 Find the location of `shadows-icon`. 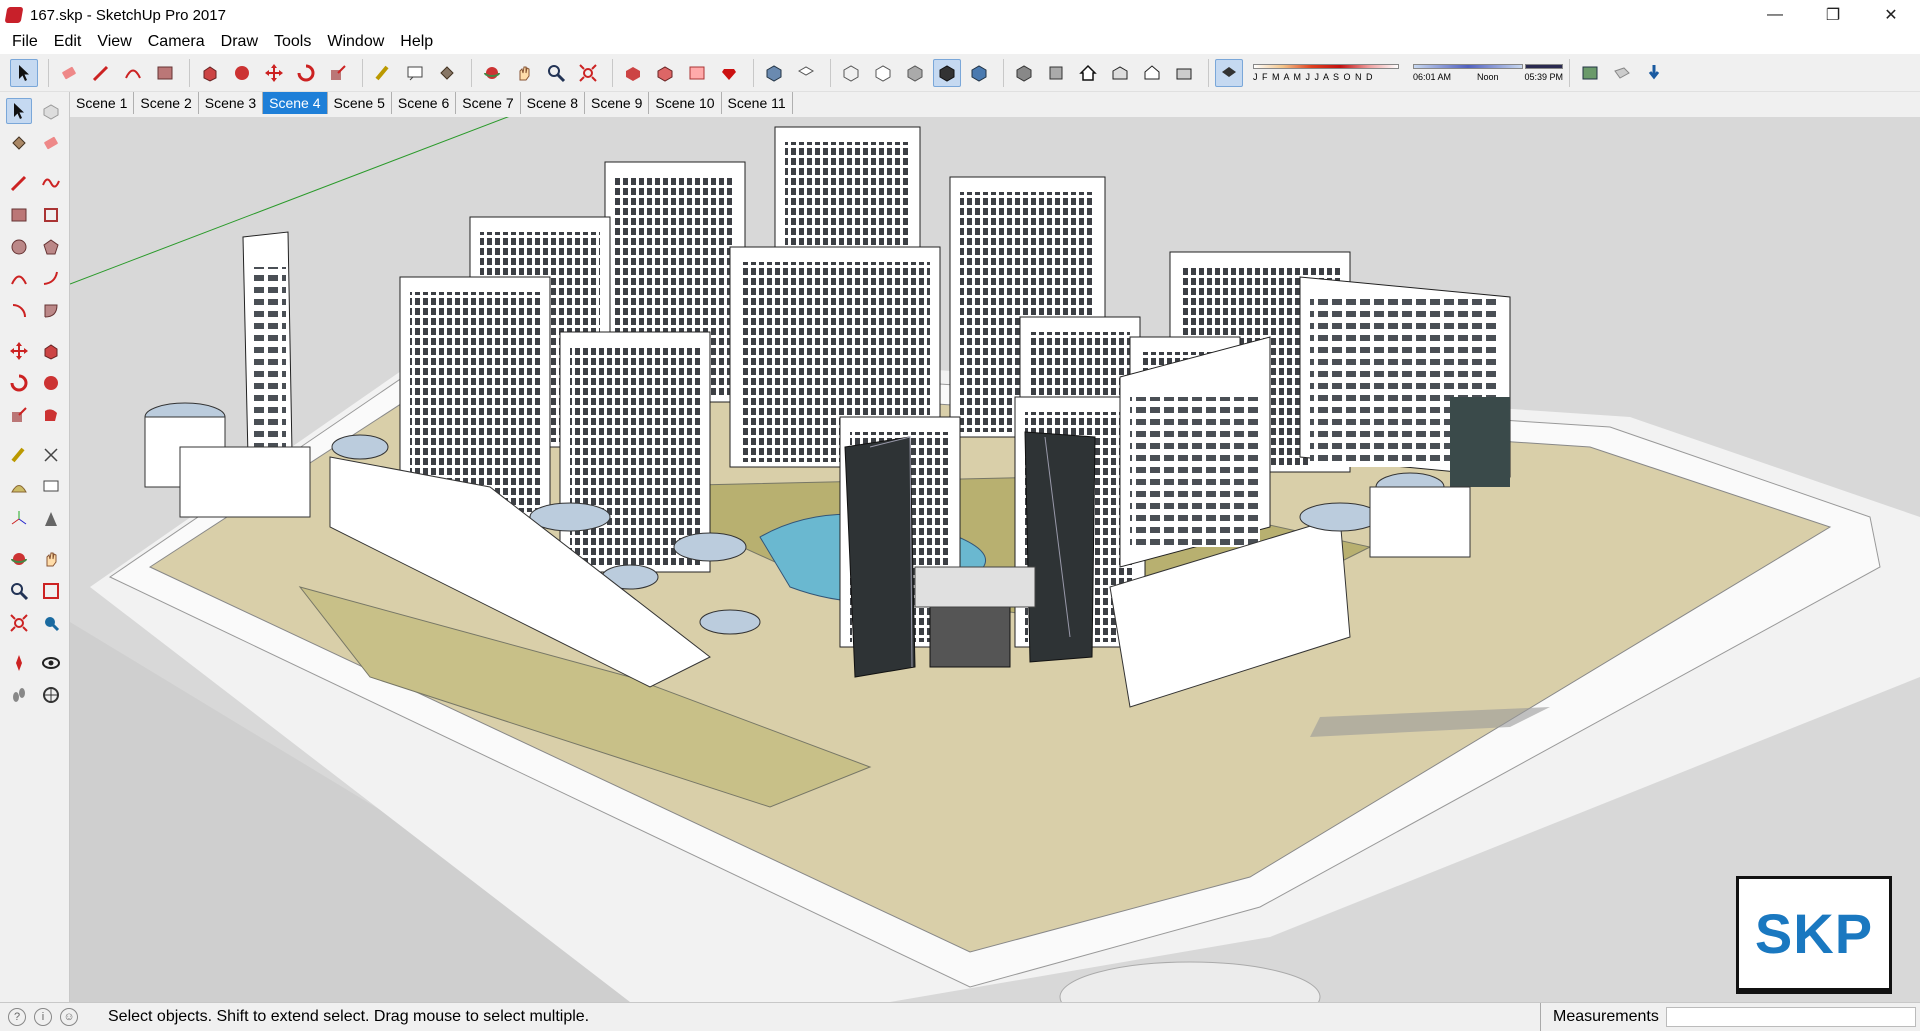

shadows-icon is located at coordinates (1229, 72).